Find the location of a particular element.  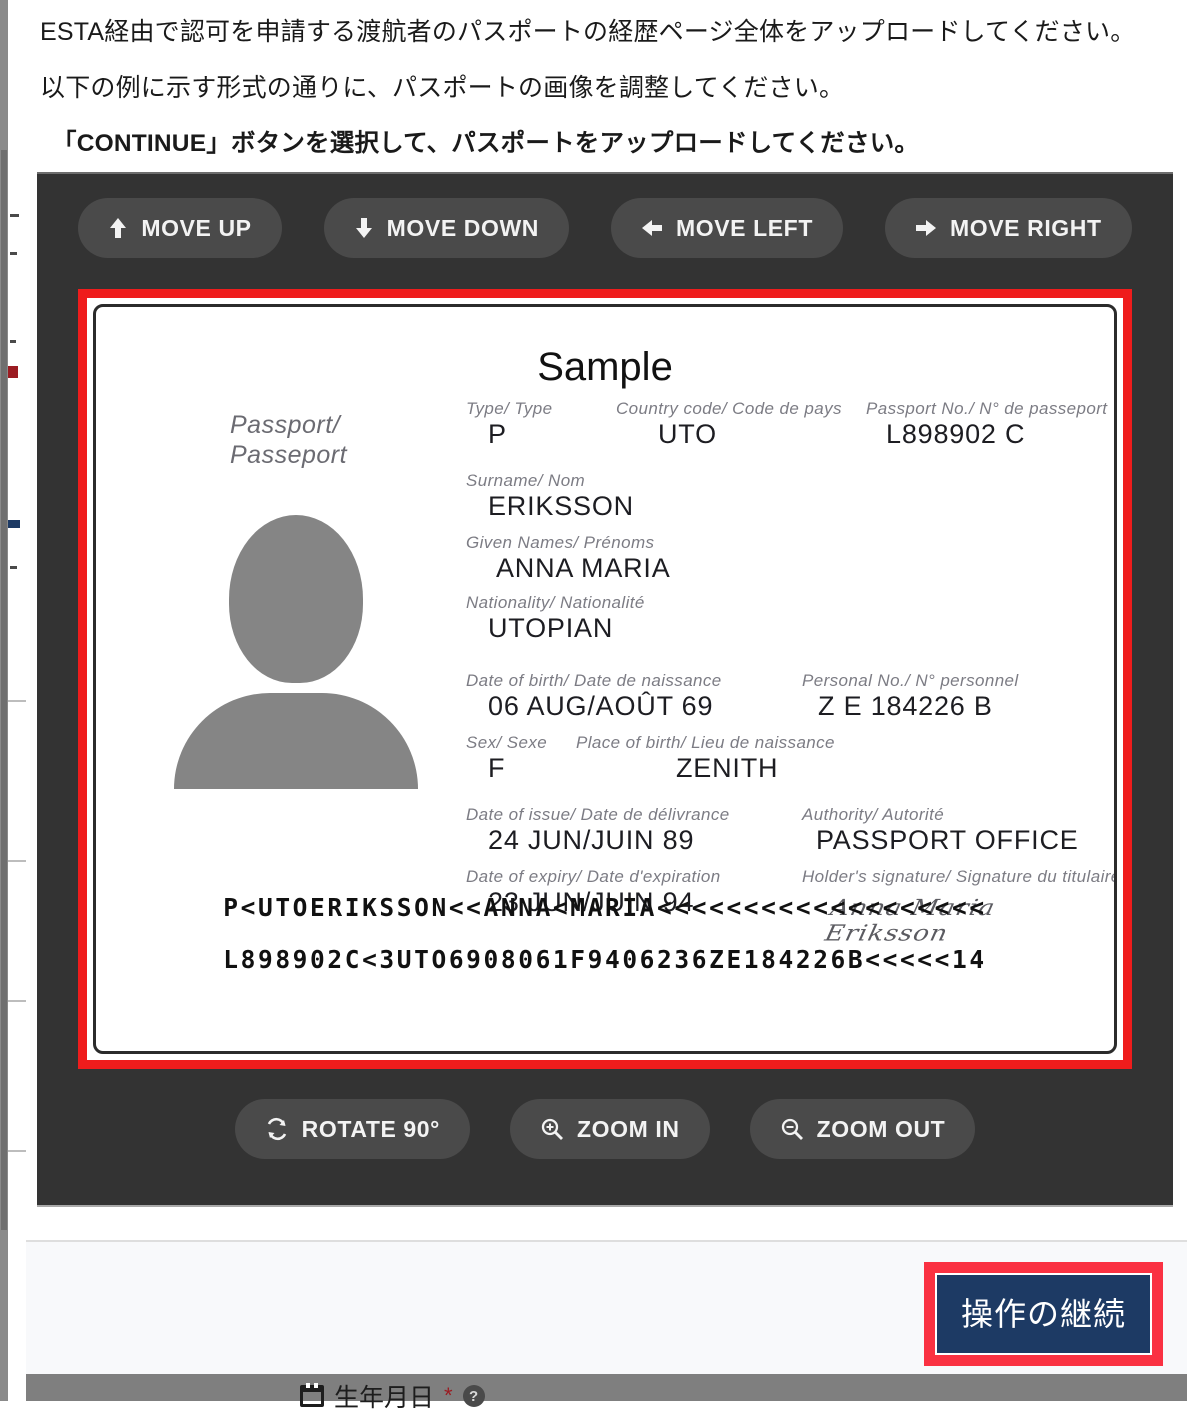

background-dob-field: 生年月日 * ? is located at coordinates (392, 1396).